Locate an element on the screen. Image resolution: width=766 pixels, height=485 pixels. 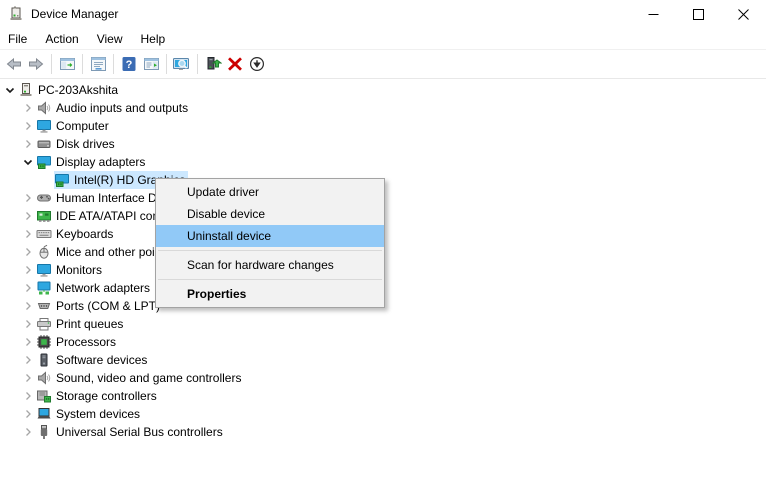
help-button: ? is located at coordinates (129, 64).